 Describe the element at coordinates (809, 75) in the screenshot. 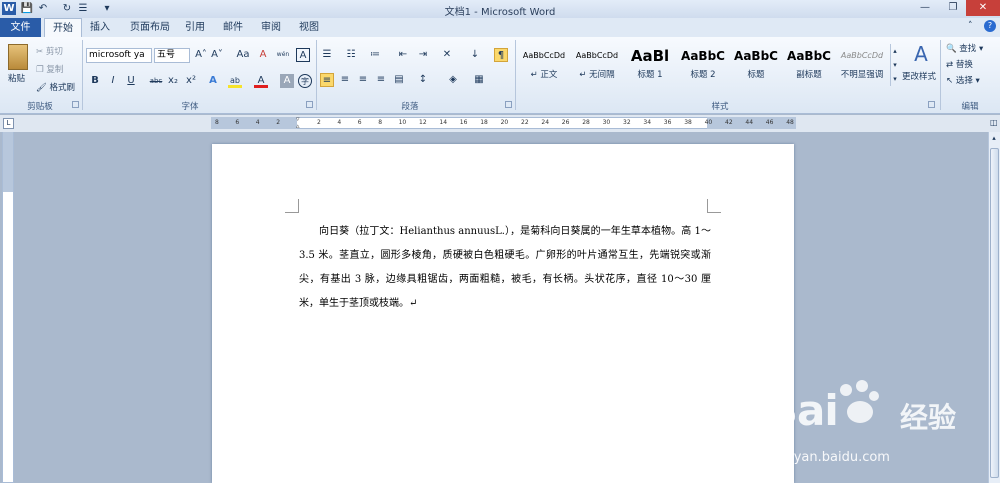

I see `style-name: 副标题` at that location.